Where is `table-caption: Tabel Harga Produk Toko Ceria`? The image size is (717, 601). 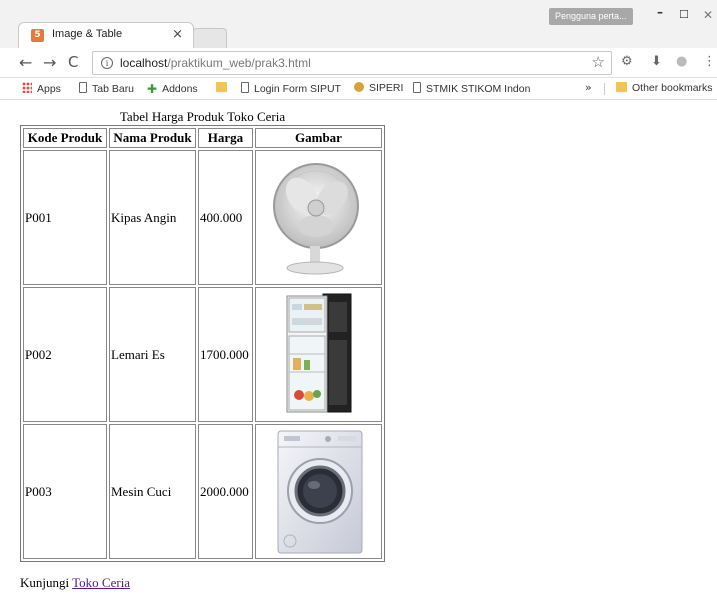
table-caption: Tabel Harga Produk Toko Ceria is located at coordinates (202, 116).